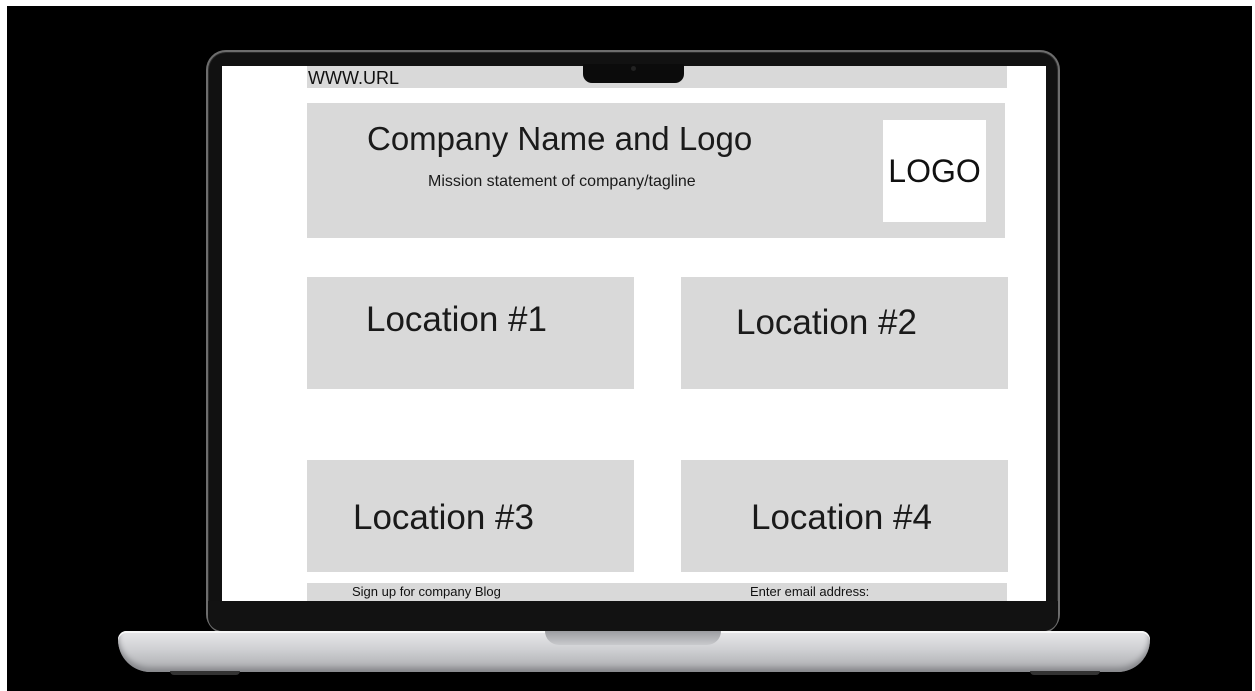 The height and width of the screenshot is (691, 1255). Describe the element at coordinates (633, 68) in the screenshot. I see `camera-icon` at that location.